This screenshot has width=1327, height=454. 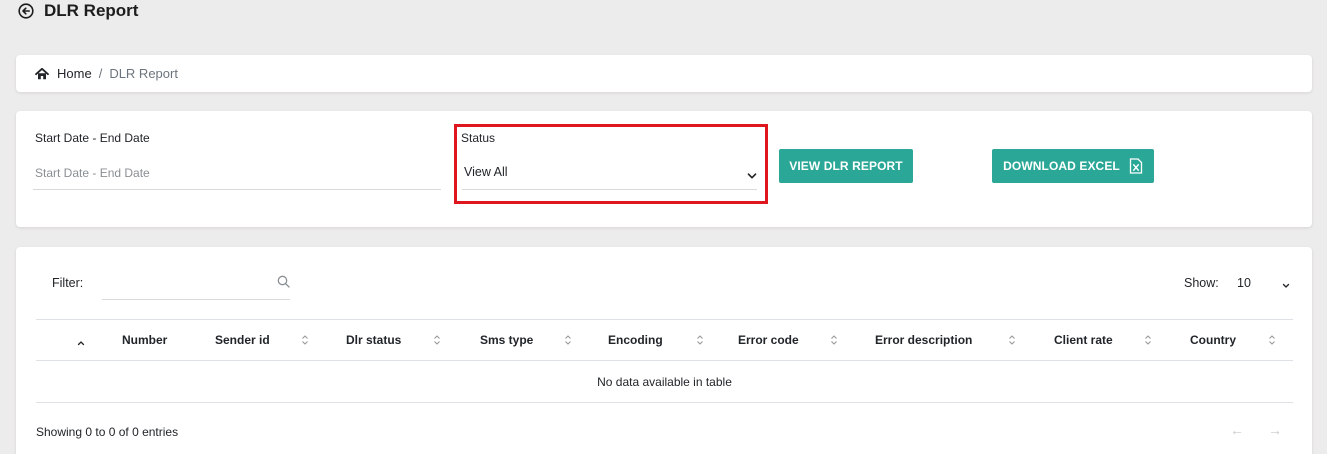 What do you see at coordinates (144, 340) in the screenshot?
I see `col-header-number: Number` at bounding box center [144, 340].